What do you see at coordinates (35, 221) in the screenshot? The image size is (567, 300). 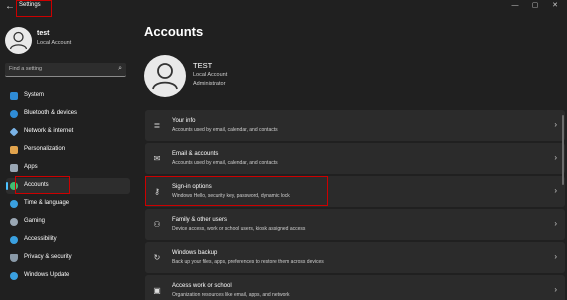 I see `sidebar-item-label: Gaming` at bounding box center [35, 221].